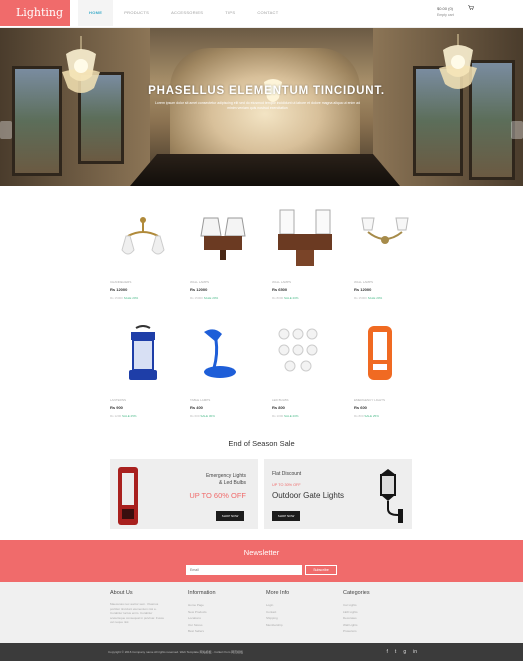 The image size is (523, 661). What do you see at coordinates (136, 13) in the screenshot?
I see `nav-item-products: Products` at bounding box center [136, 13].